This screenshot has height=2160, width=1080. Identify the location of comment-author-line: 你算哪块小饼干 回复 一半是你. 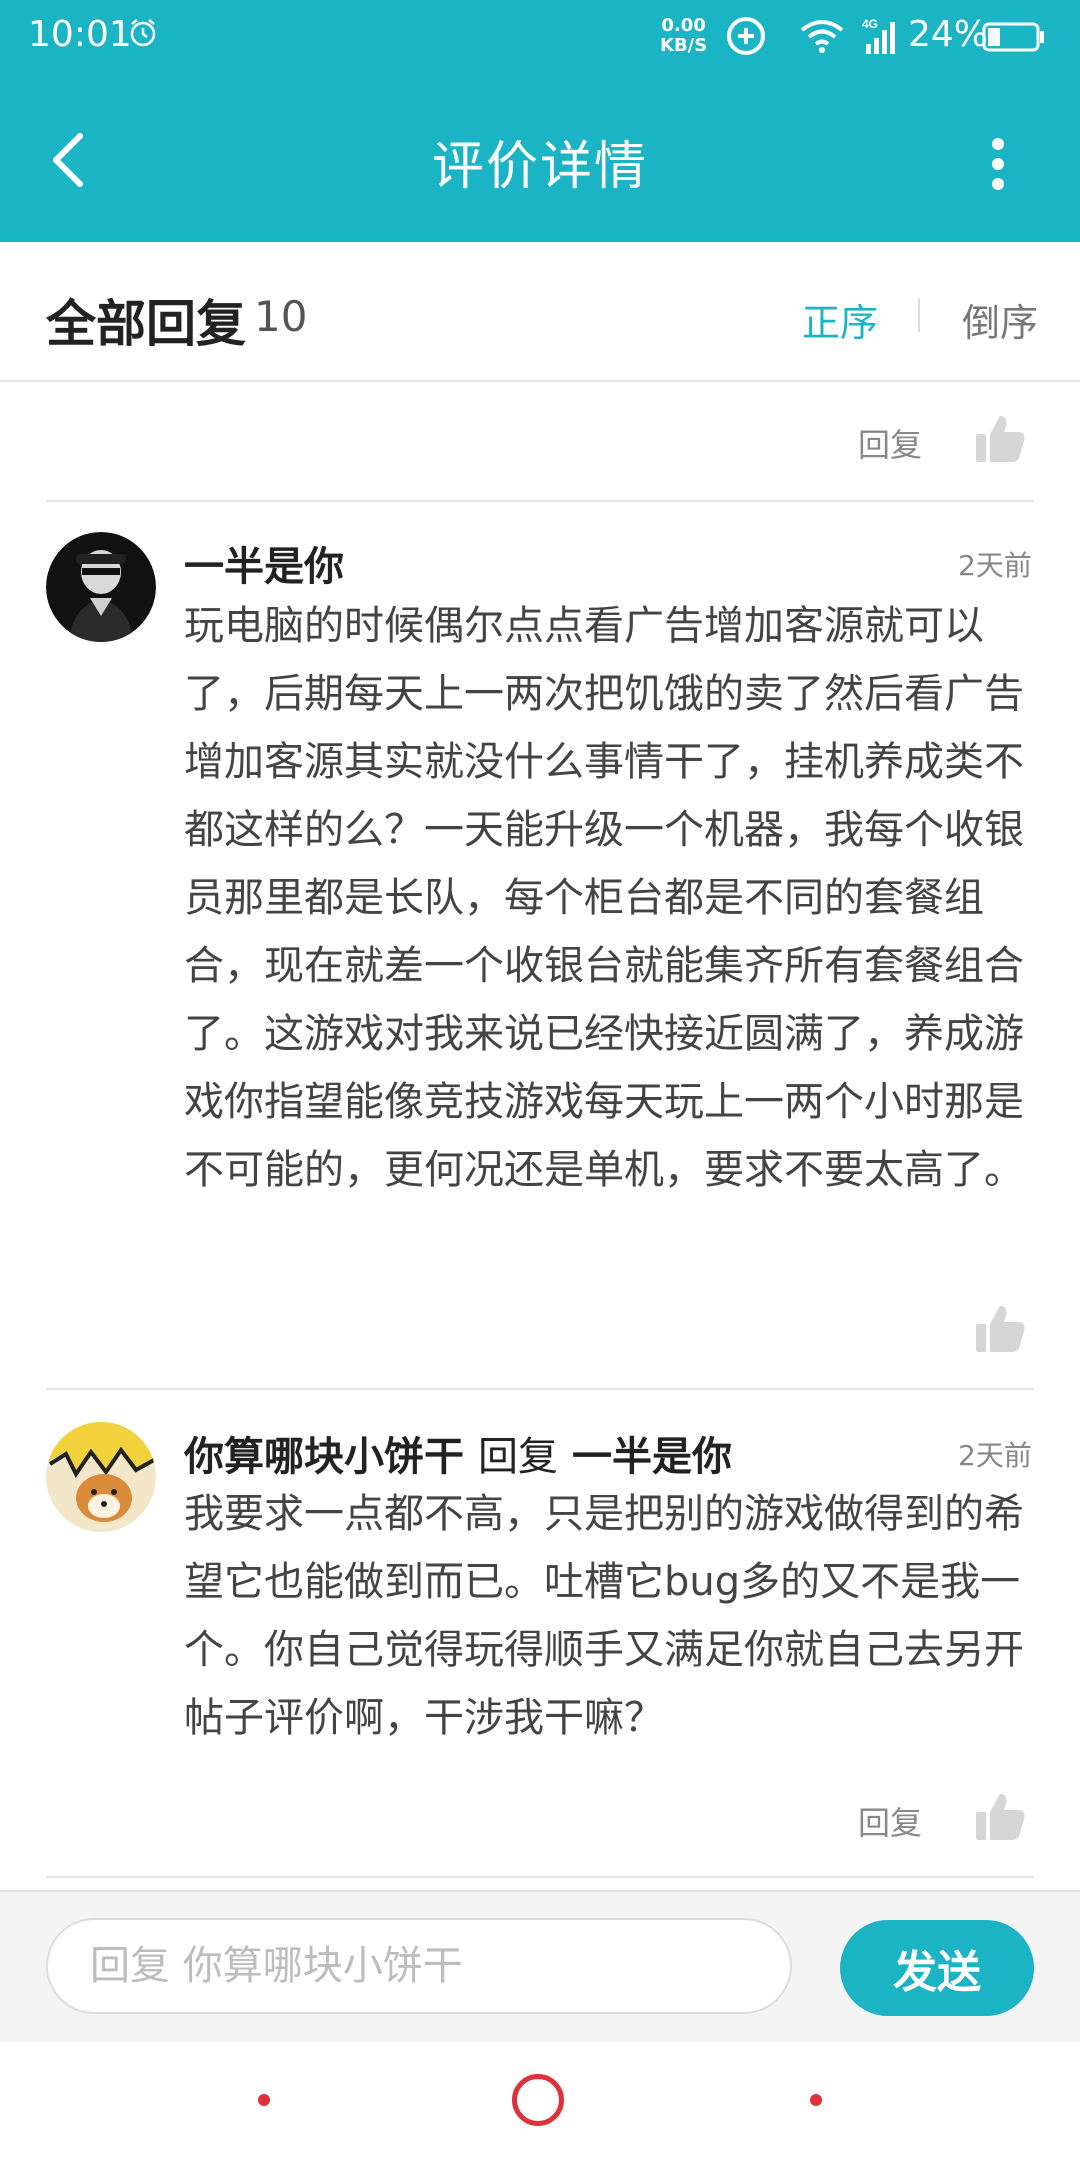
(458, 1453).